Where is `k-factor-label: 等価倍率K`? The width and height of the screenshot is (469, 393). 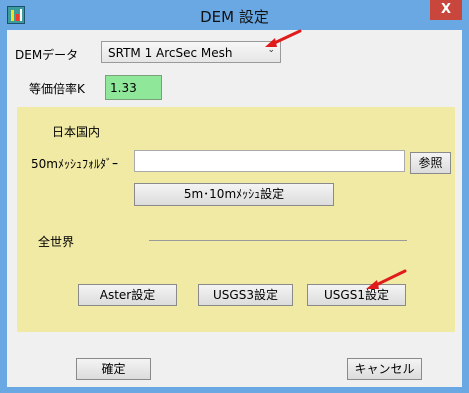 k-factor-label: 等価倍率K is located at coordinates (57, 89).